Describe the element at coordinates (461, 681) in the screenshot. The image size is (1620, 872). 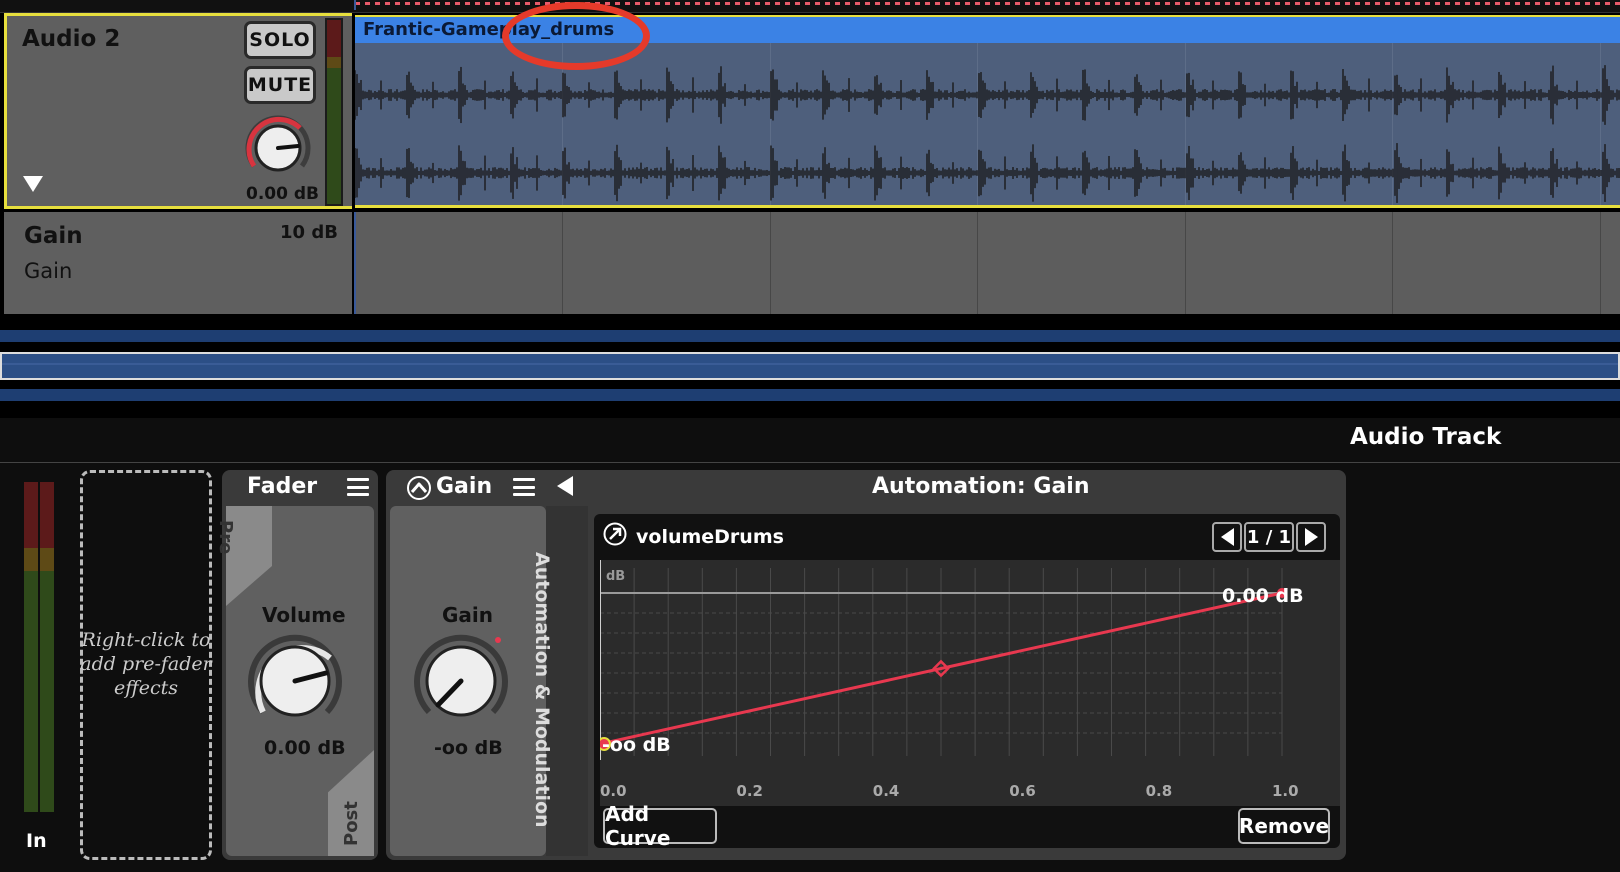
I see `gain-knob` at that location.